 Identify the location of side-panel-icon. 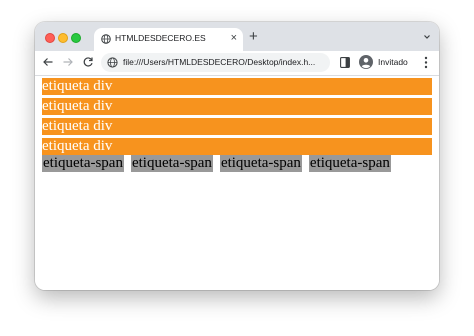
(345, 62).